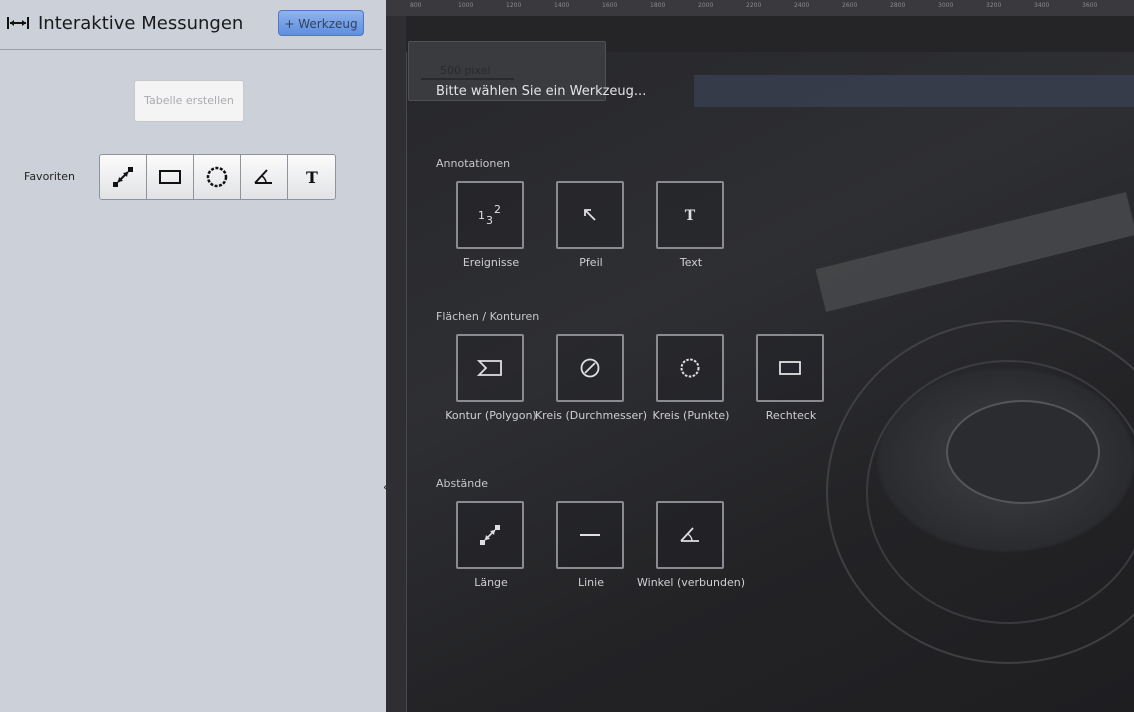 The height and width of the screenshot is (712, 1134). I want to click on ruler-tick-label: 3200, so click(994, 5).